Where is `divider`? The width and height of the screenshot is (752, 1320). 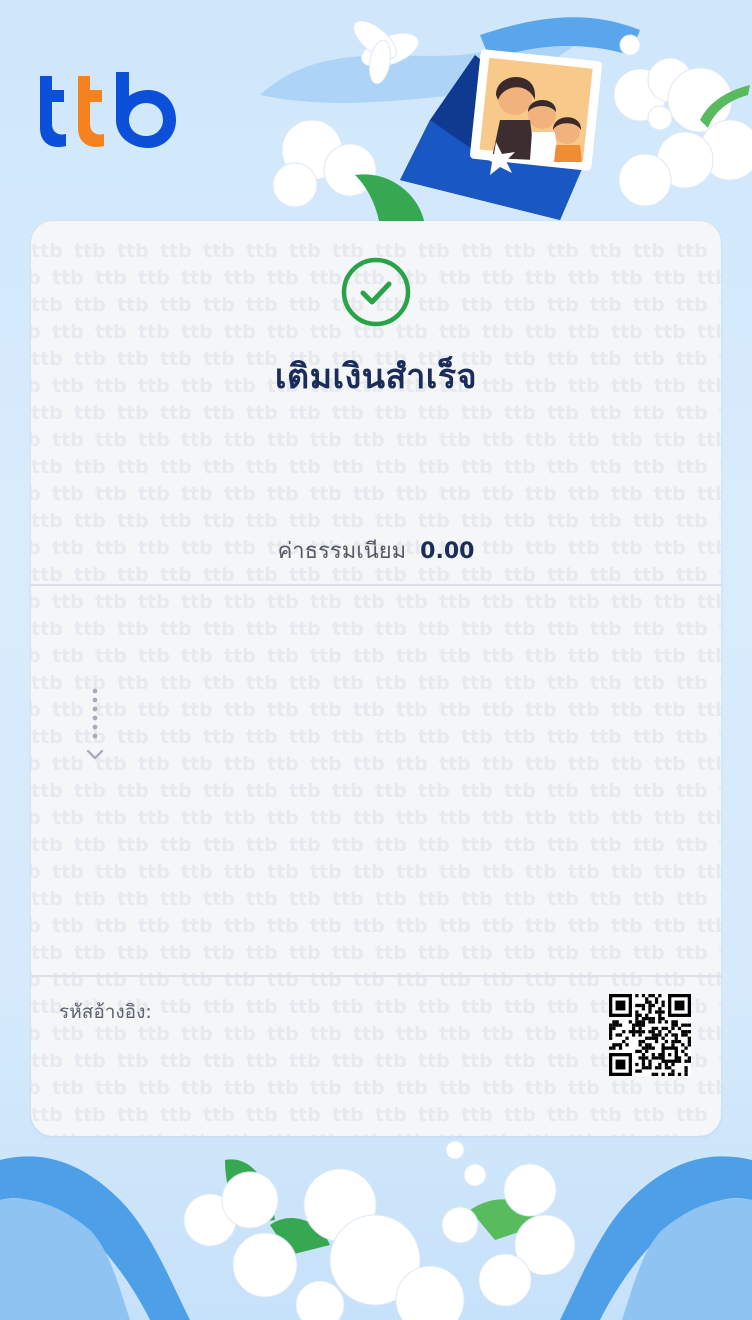 divider is located at coordinates (376, 585).